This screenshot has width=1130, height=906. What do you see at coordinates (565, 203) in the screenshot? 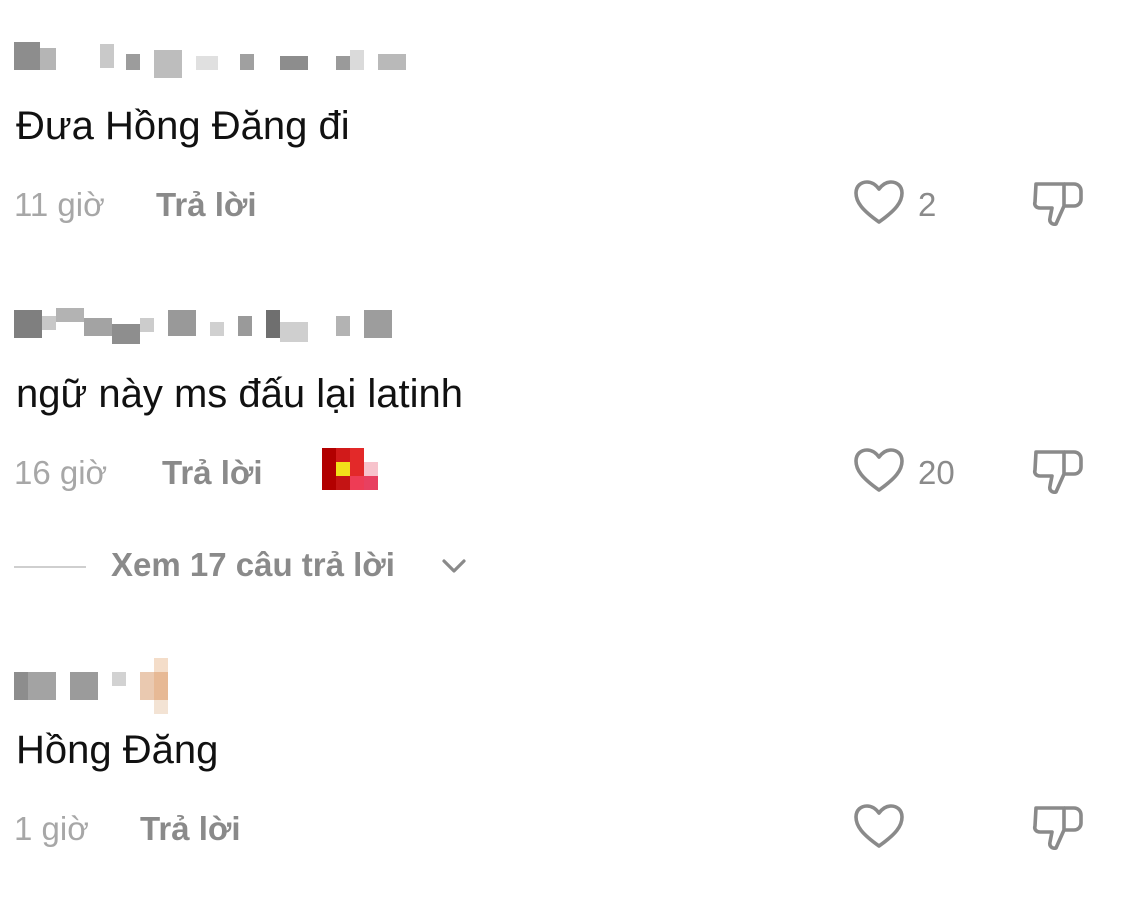
I see `comment-meta-row: 11 giờ Trả lời 2` at bounding box center [565, 203].